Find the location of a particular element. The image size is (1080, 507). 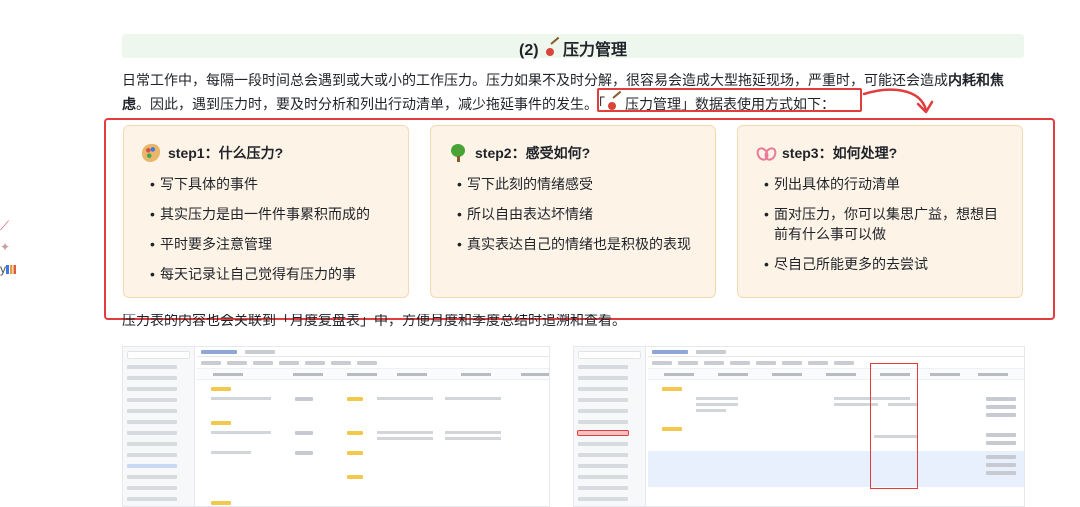

ribbon-icon is located at coordinates (765, 153).